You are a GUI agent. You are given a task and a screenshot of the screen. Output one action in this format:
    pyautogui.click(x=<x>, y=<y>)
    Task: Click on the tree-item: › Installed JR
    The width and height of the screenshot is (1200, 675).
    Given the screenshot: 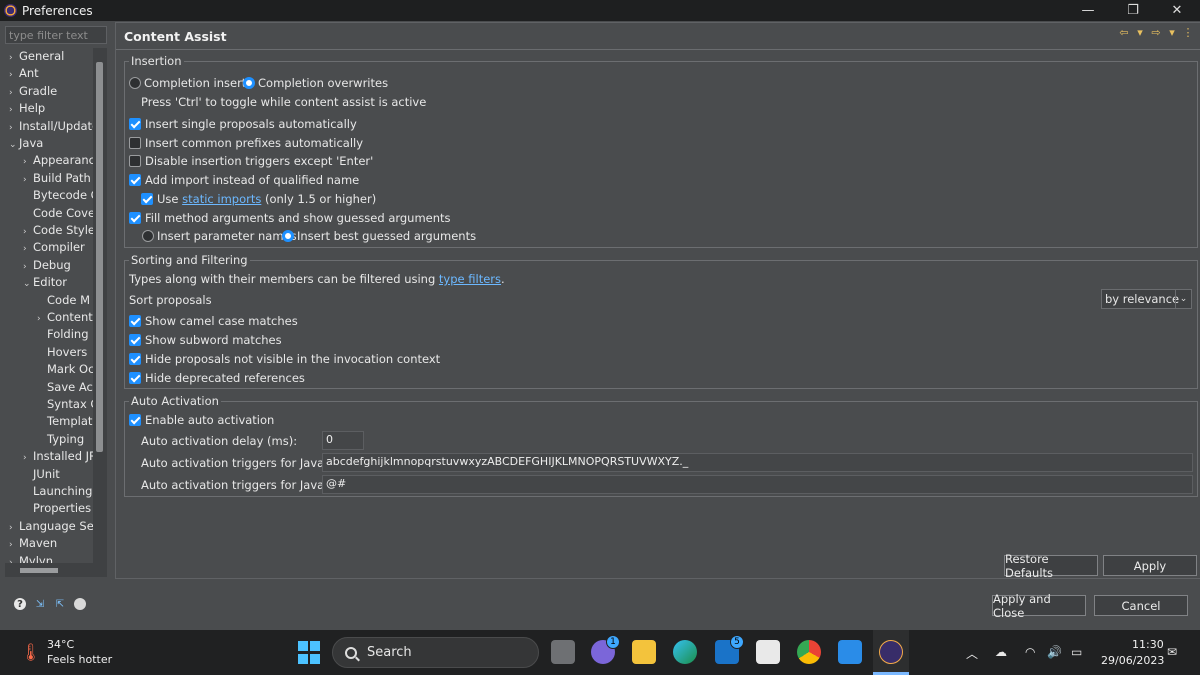 What is the action you would take?
    pyautogui.click(x=58, y=456)
    